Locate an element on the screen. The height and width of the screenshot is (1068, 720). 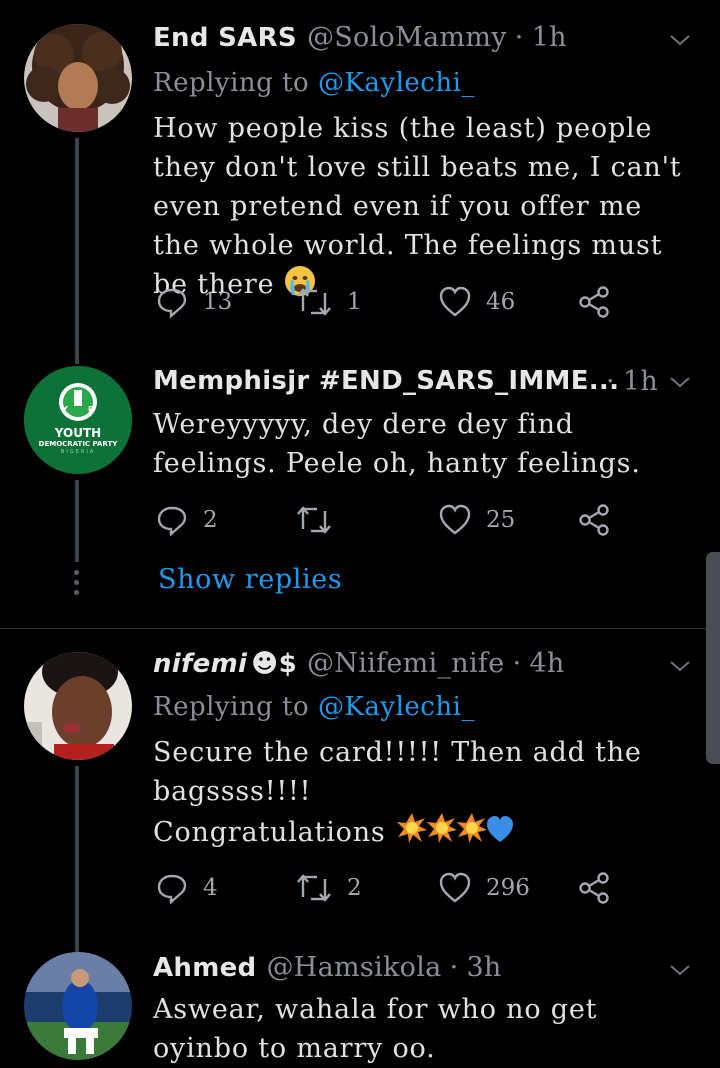
tweet-time: · 1h is located at coordinates (628, 384).